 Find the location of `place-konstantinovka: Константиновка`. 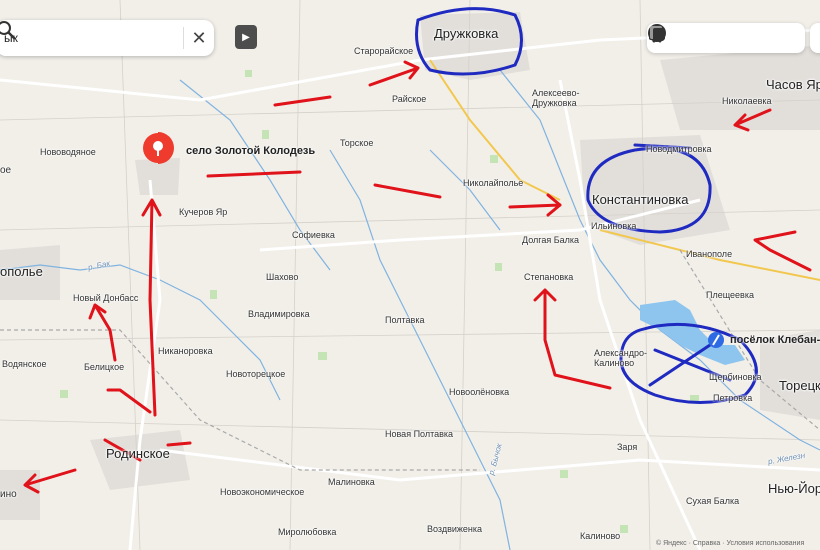

place-konstantinovka: Константиновка is located at coordinates (640, 199).